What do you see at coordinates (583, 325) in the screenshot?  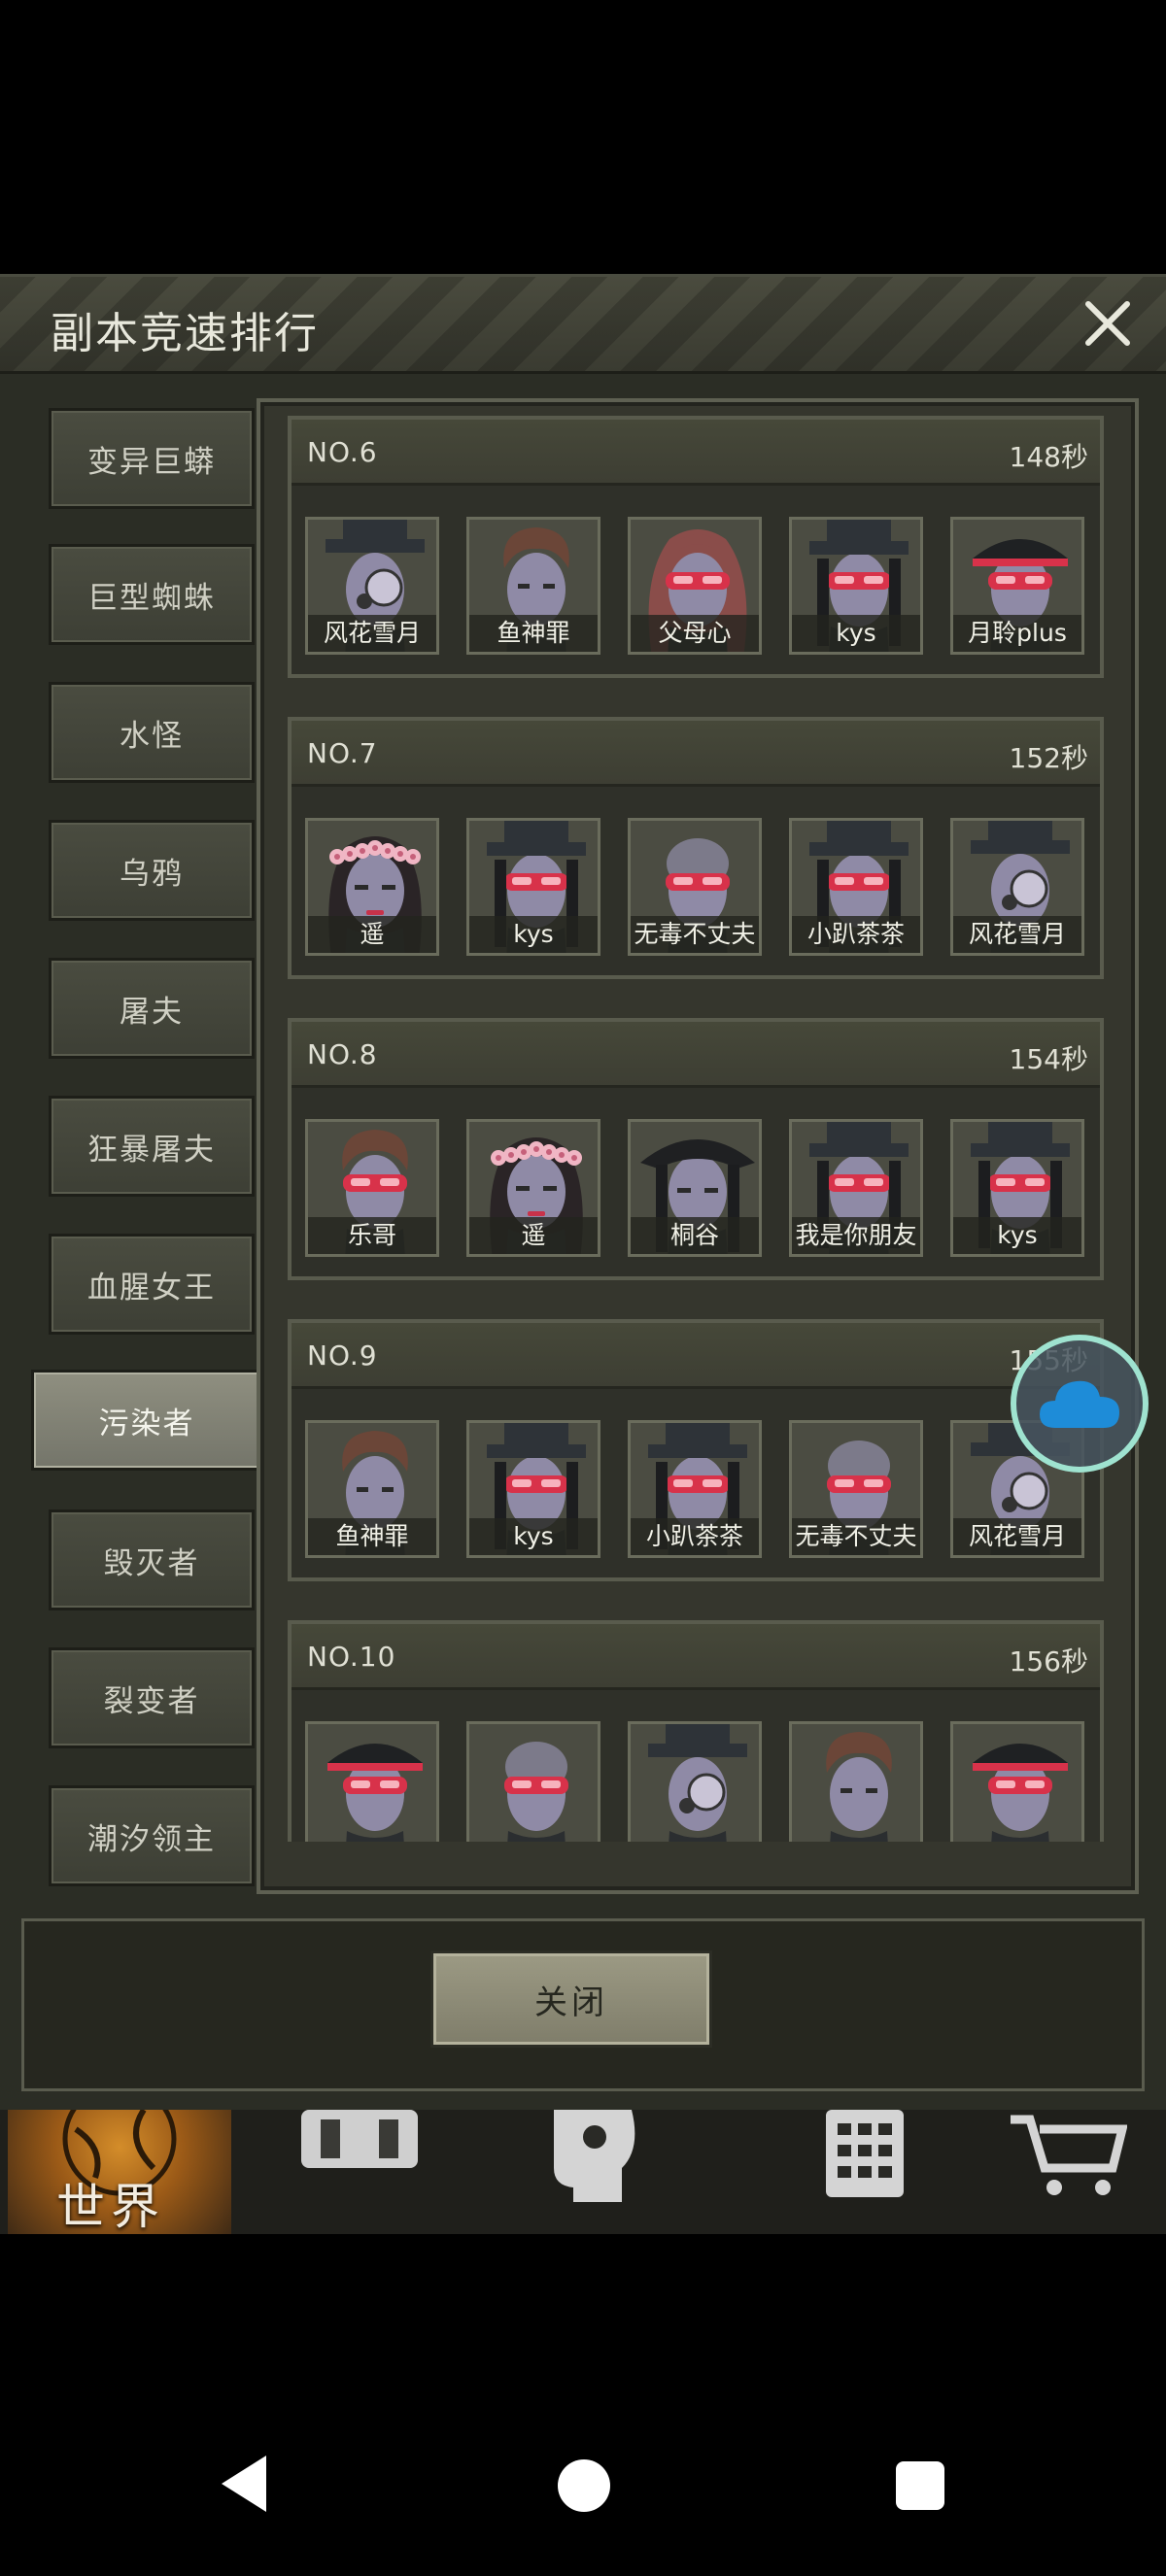 I see `panel-header: 副本竞速排行` at bounding box center [583, 325].